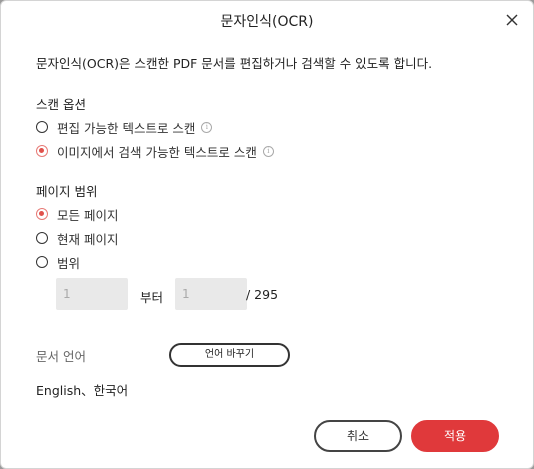  Describe the element at coordinates (88, 239) in the screenshot. I see `page-range-current-label: 현재 페이지` at that location.